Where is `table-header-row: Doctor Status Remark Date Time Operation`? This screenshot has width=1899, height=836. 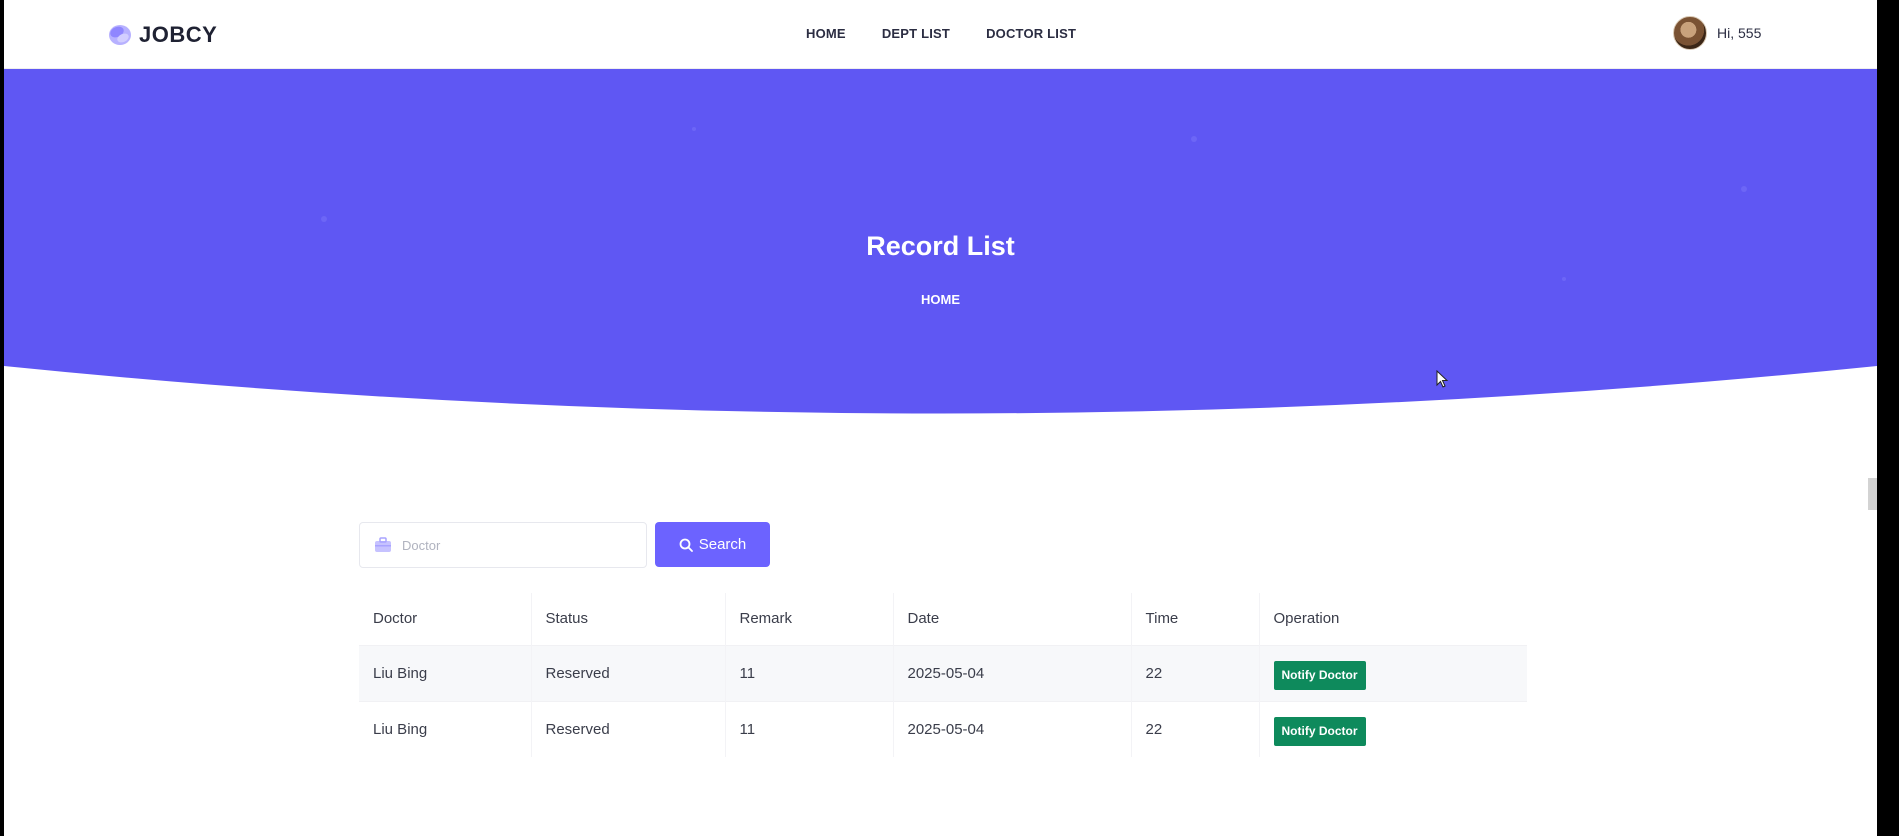
table-header-row: Doctor Status Remark Date Time Operation is located at coordinates (943, 619).